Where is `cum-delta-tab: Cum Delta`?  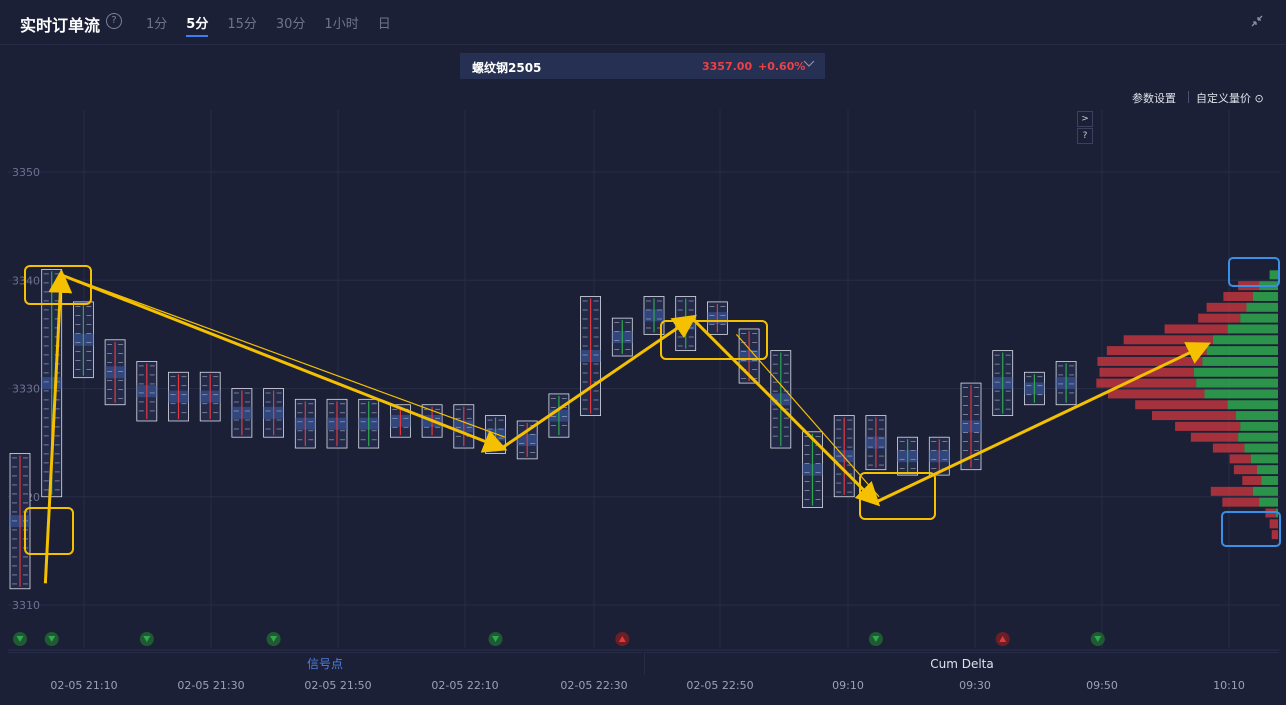 cum-delta-tab: Cum Delta is located at coordinates (961, 663).